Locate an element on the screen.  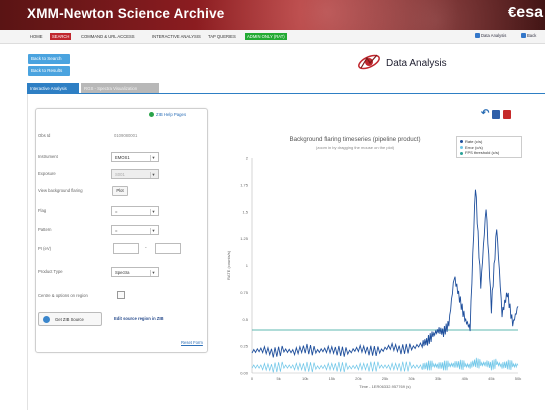
pi-range-dash: - is located at coordinates (146, 248).